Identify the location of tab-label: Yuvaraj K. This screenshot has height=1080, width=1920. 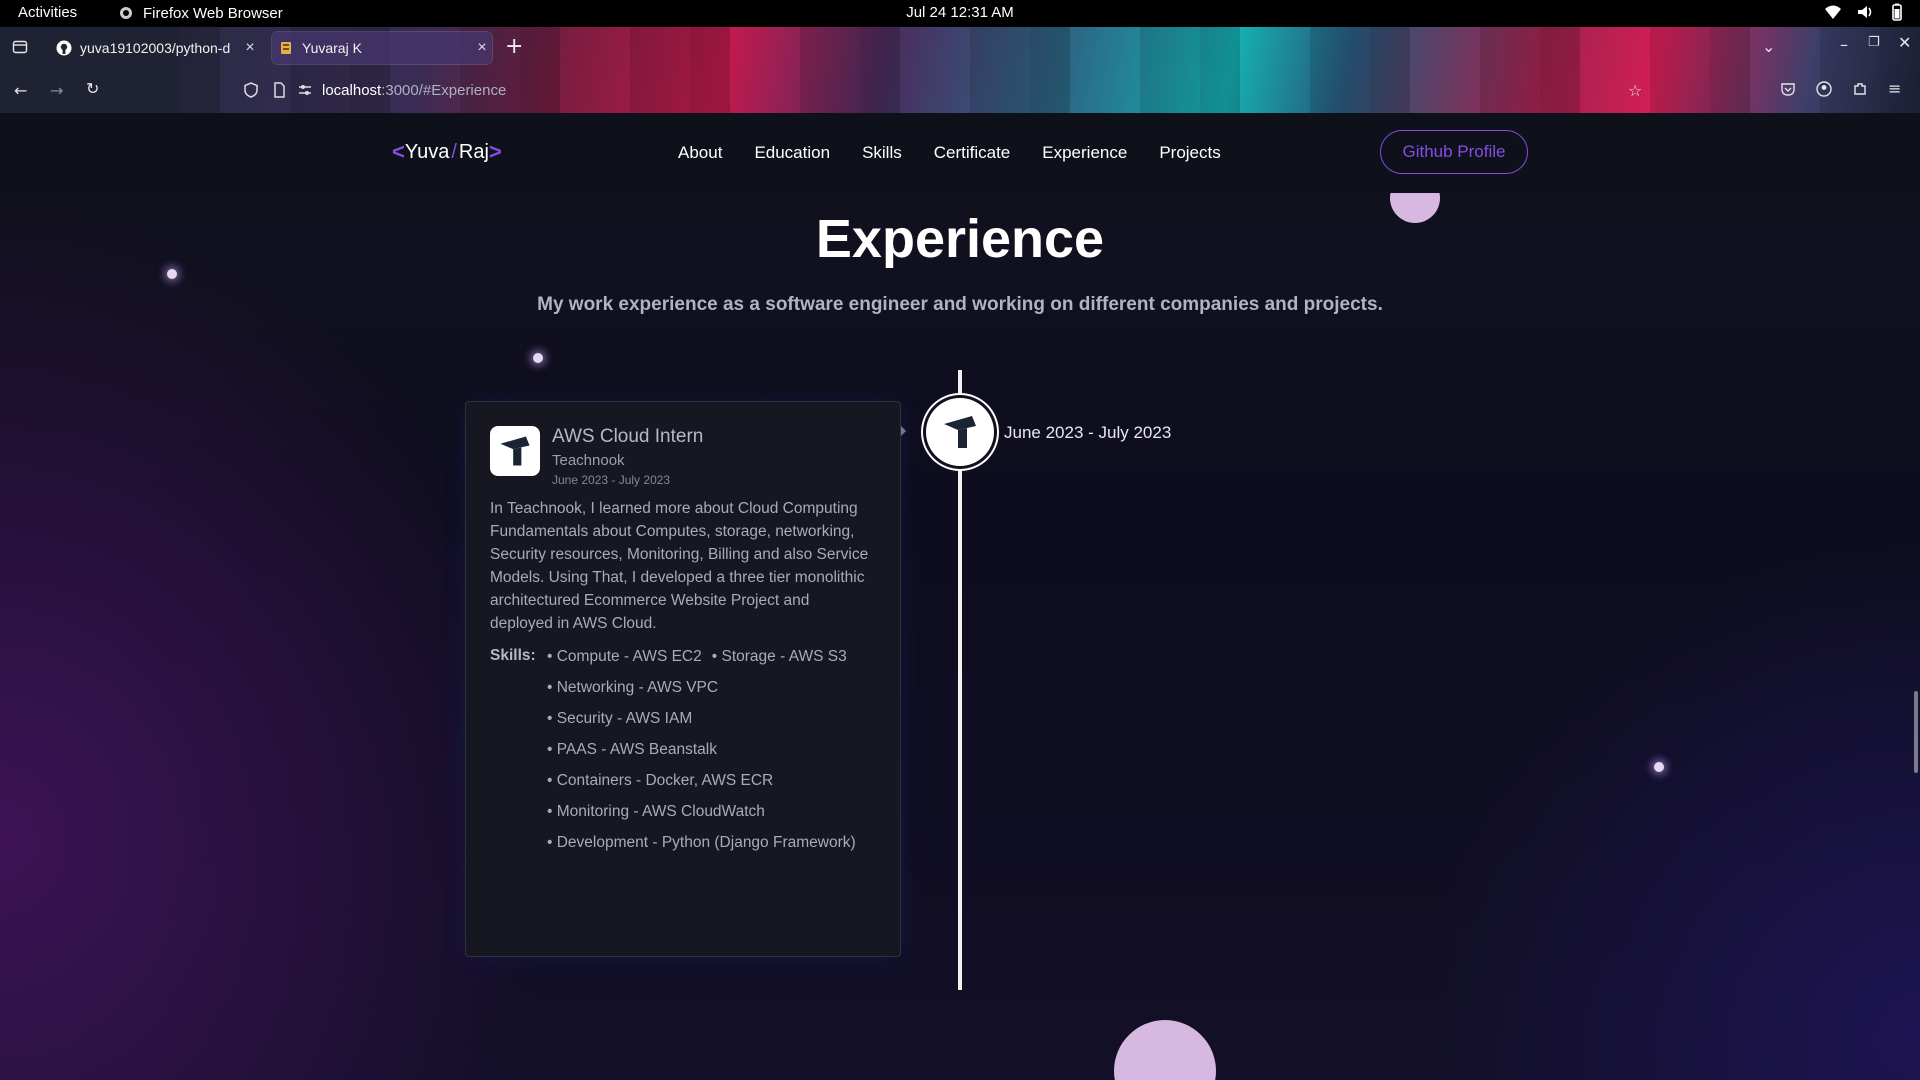
(332, 48).